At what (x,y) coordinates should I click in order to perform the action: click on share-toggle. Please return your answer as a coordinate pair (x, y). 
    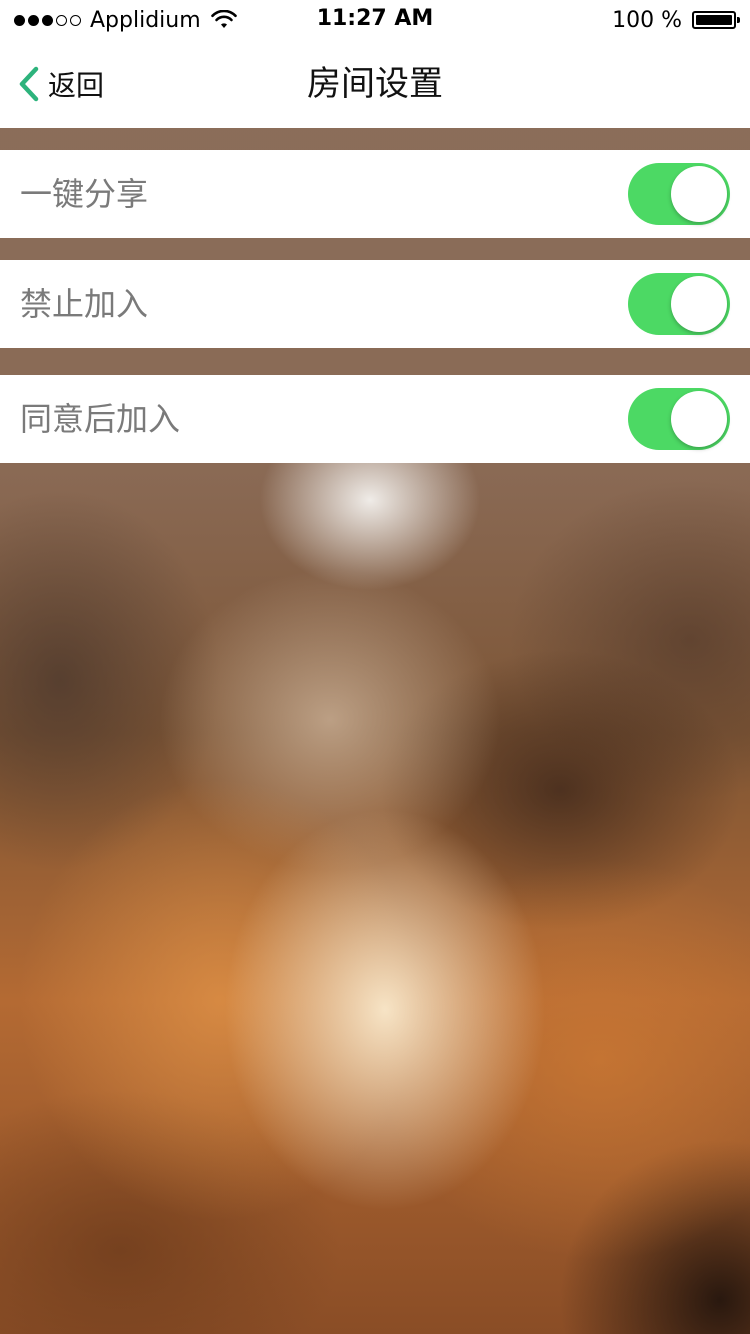
    Looking at the image, I should click on (679, 194).